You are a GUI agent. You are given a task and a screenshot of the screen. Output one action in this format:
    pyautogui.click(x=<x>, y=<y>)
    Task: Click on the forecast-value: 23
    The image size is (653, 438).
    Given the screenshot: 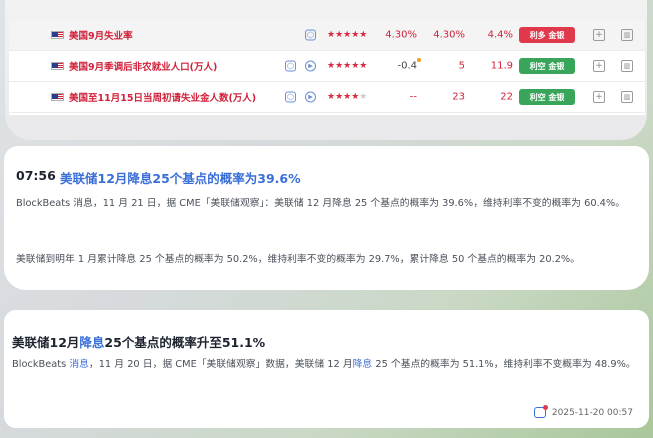 What is the action you would take?
    pyautogui.click(x=458, y=97)
    